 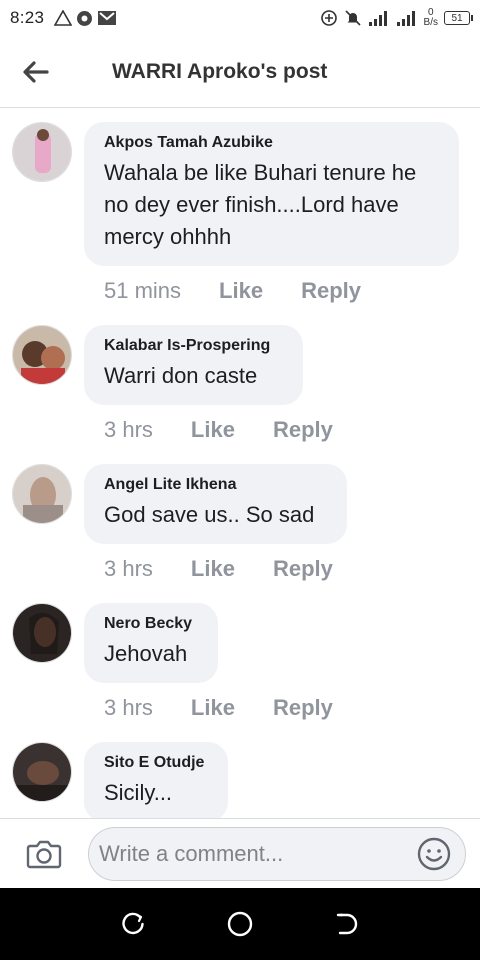 What do you see at coordinates (209, 514) in the screenshot?
I see `comment-text-line: God save us.. So sad` at bounding box center [209, 514].